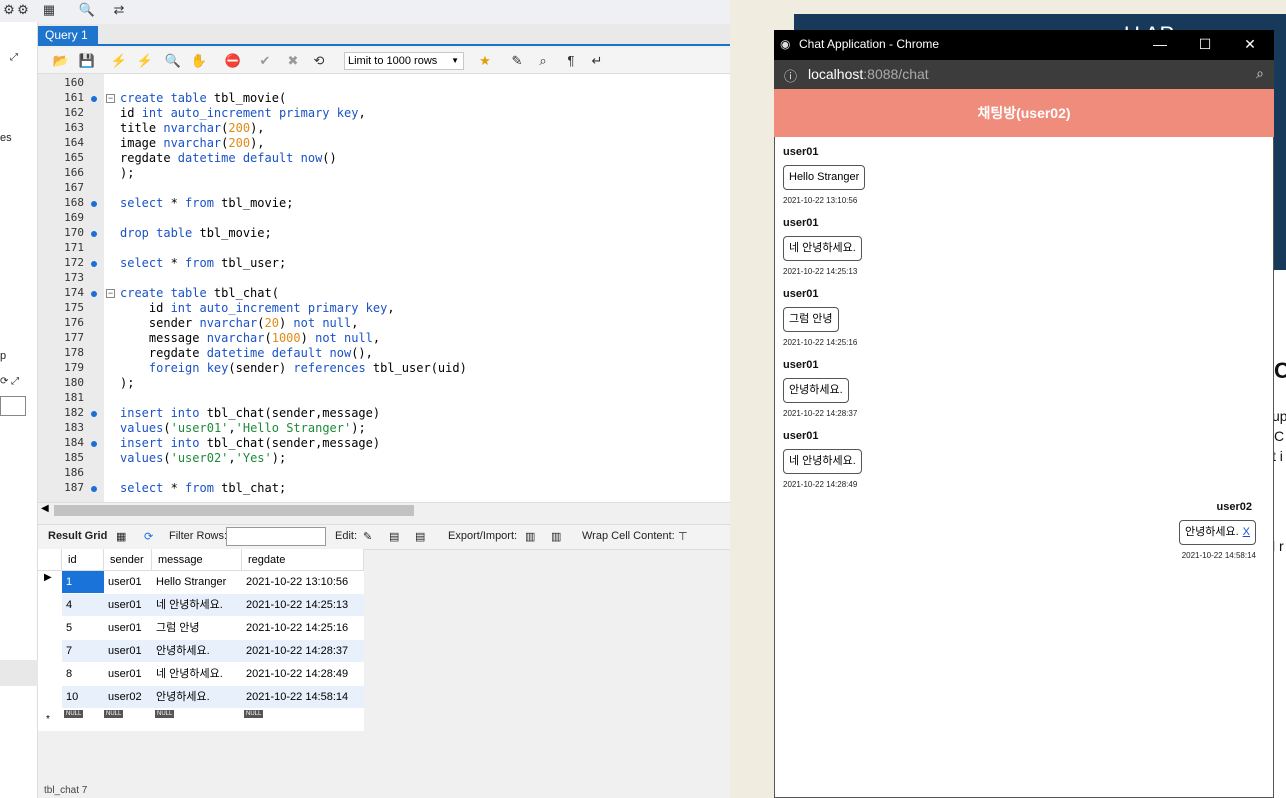 The width and height of the screenshot is (1286, 798). What do you see at coordinates (13, 406) in the screenshot?
I see `sidebar-search-input` at bounding box center [13, 406].